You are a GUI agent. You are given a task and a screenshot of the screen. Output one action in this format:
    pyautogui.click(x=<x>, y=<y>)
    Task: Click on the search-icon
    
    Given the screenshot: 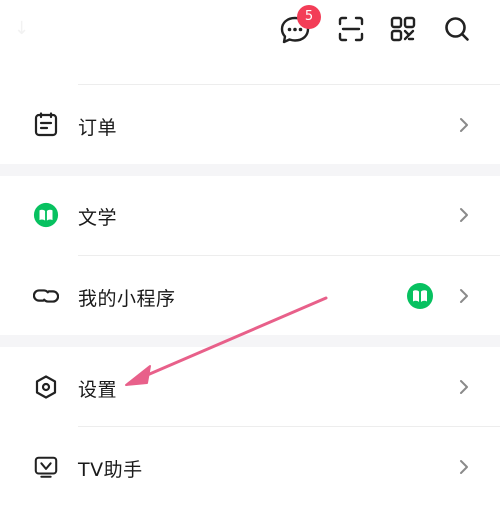 What is the action you would take?
    pyautogui.click(x=457, y=29)
    